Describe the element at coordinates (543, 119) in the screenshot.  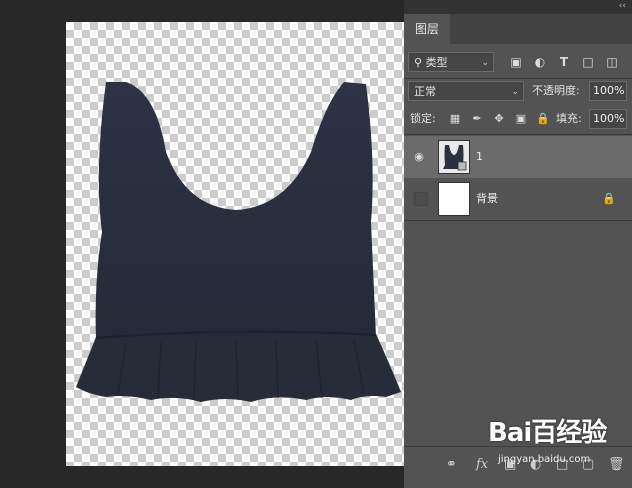
I see `lock-all-icon: 🔒` at that location.